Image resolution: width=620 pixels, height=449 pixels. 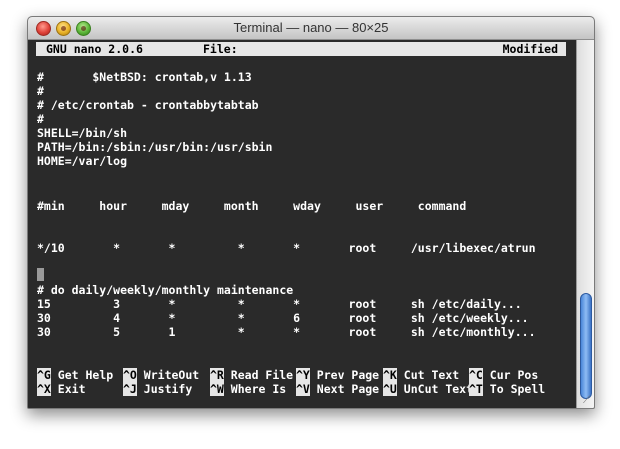 I want to click on shortcut-label: Next Page, so click(x=348, y=389).